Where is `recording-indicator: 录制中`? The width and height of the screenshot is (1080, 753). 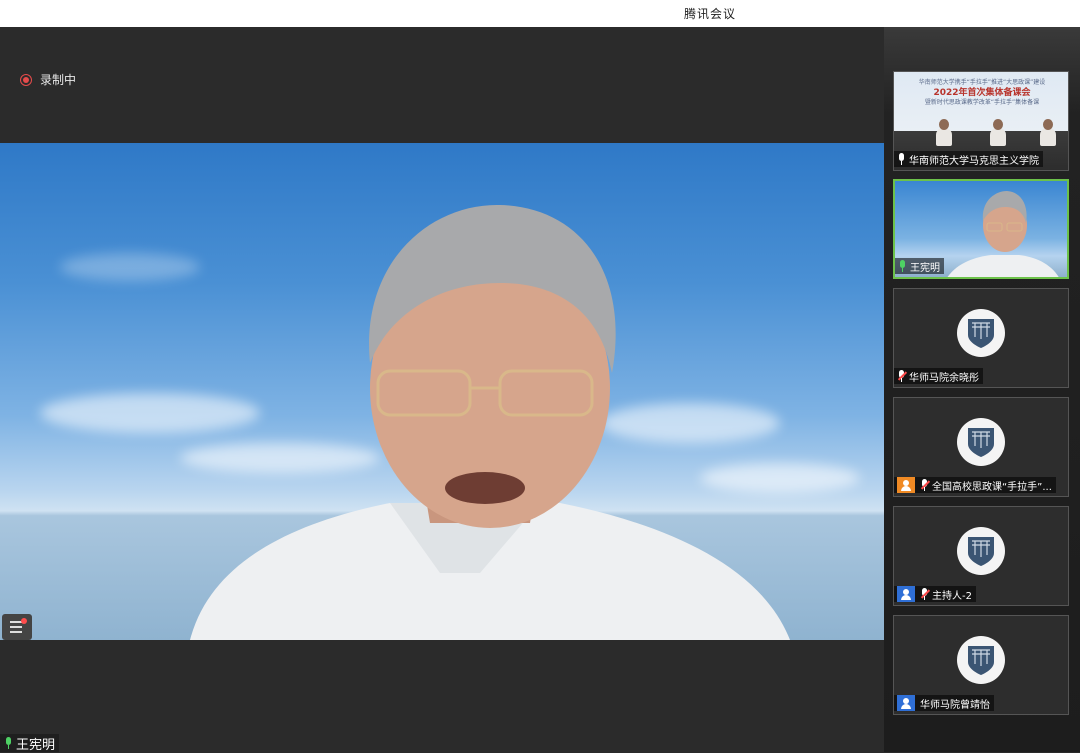 recording-indicator: 录制中 is located at coordinates (48, 79).